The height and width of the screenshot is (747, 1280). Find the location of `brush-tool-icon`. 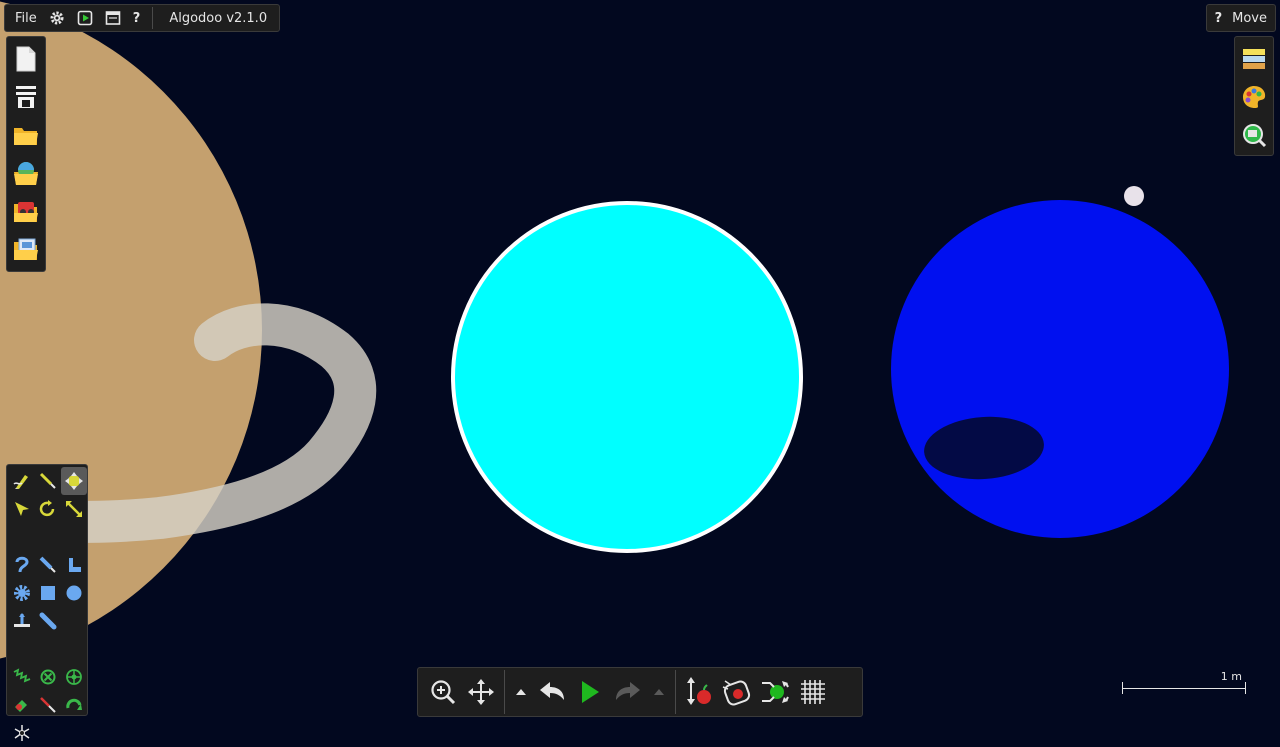

brush-tool-icon is located at coordinates (48, 565).